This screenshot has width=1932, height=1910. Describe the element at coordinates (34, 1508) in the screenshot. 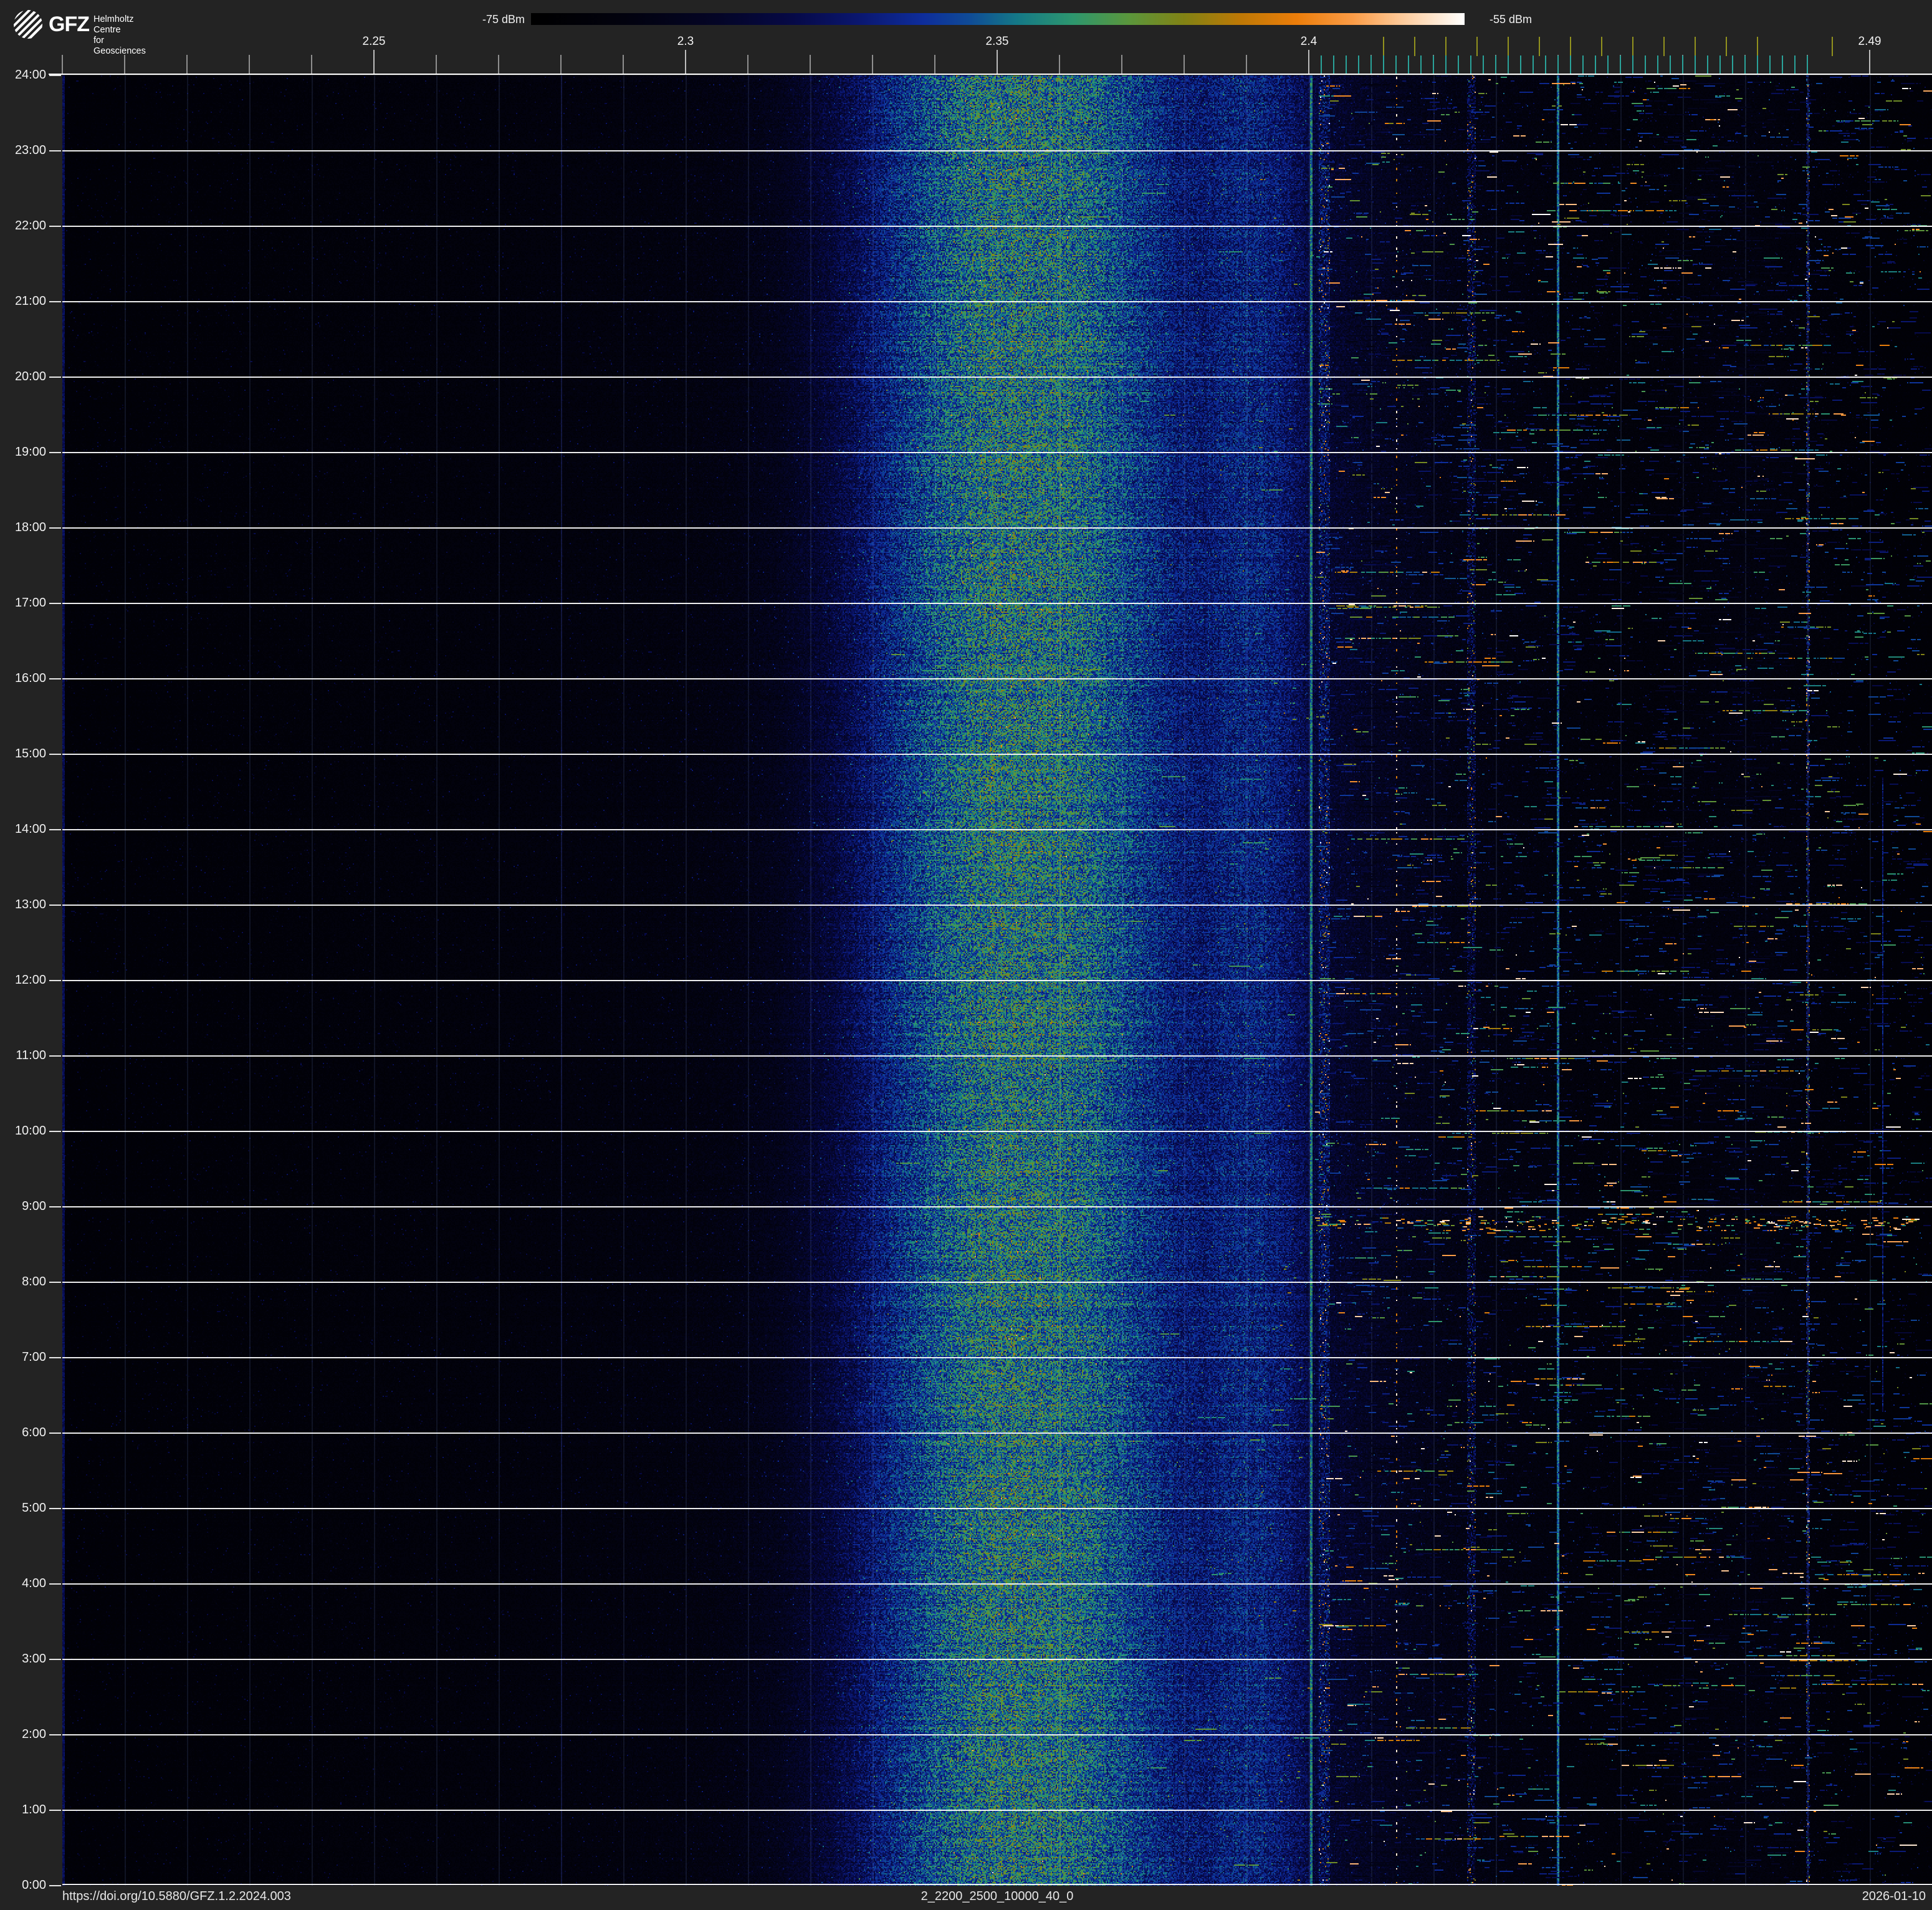

I see `time-label: 5:00` at that location.